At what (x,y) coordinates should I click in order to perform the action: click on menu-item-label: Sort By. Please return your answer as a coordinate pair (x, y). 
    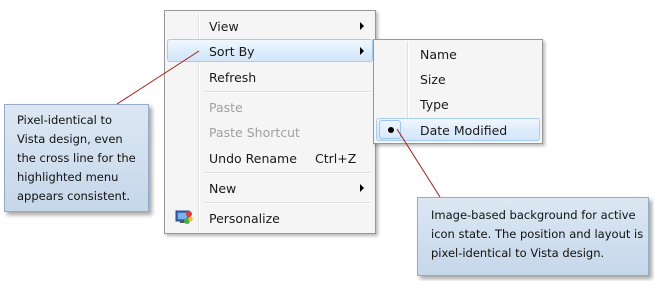
    Looking at the image, I should click on (232, 51).